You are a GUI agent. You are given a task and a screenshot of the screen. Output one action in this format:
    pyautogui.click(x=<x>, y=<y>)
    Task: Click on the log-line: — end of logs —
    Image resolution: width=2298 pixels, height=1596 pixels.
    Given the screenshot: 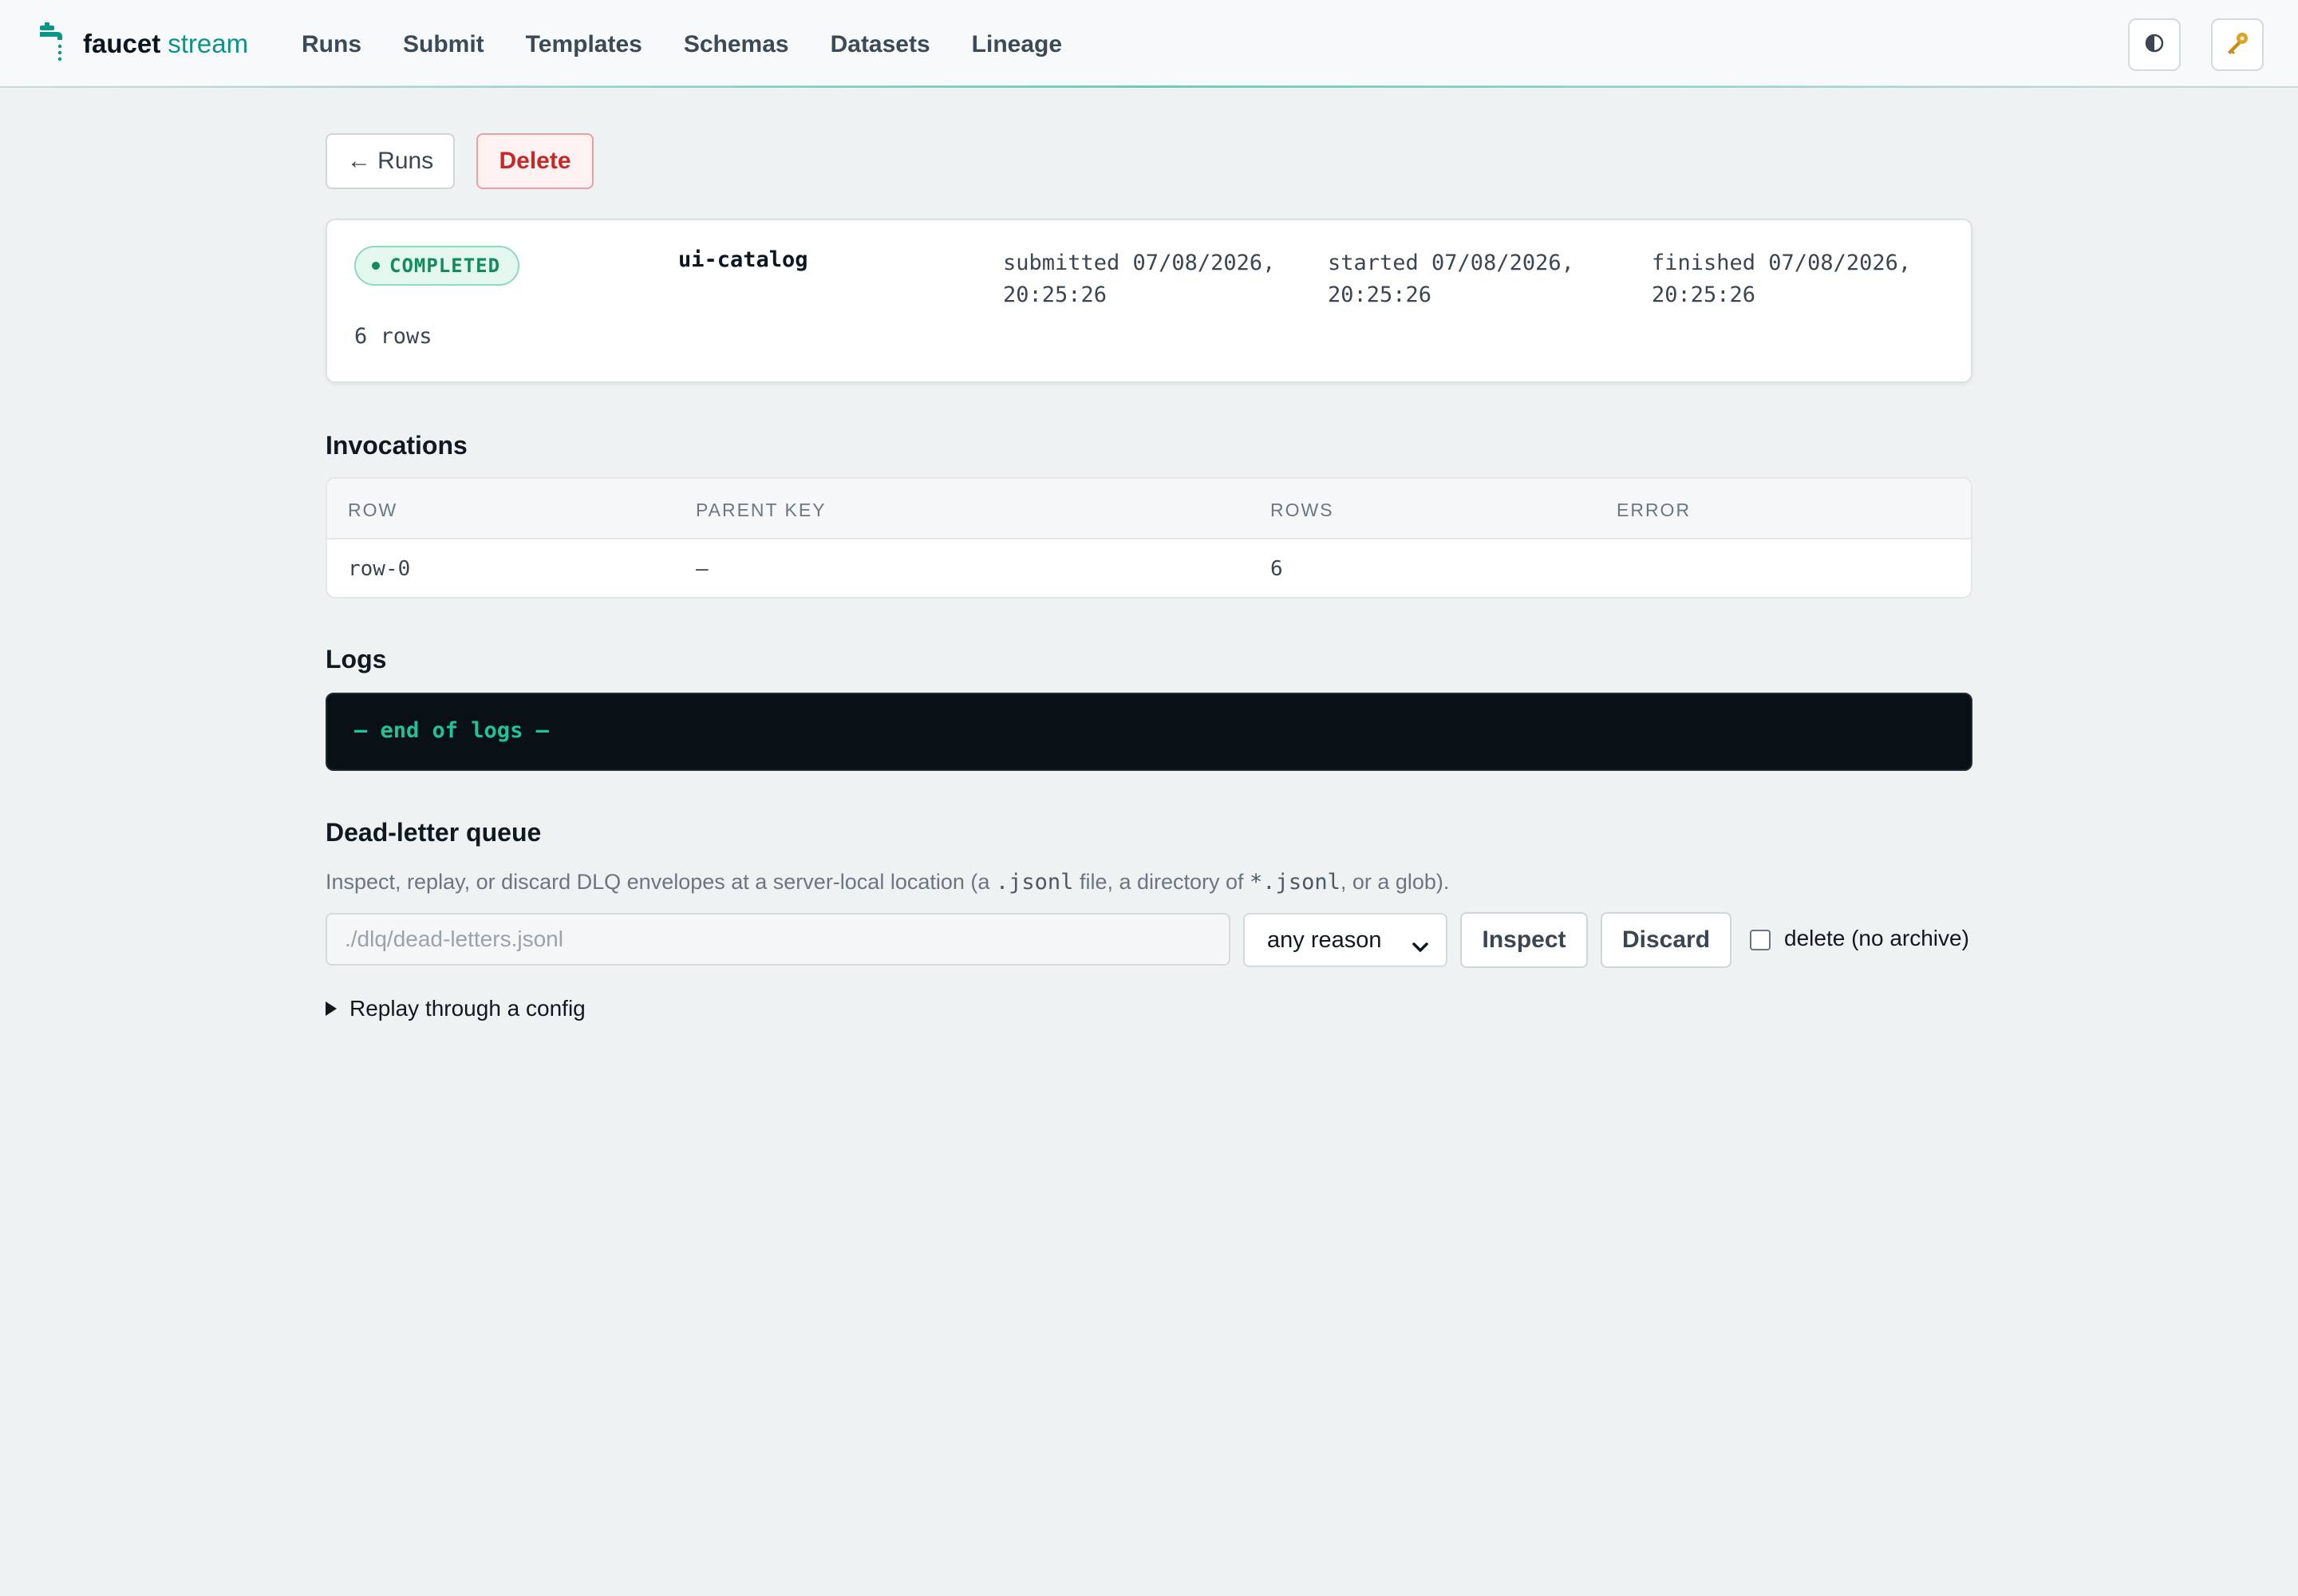 What is the action you would take?
    pyautogui.click(x=451, y=730)
    